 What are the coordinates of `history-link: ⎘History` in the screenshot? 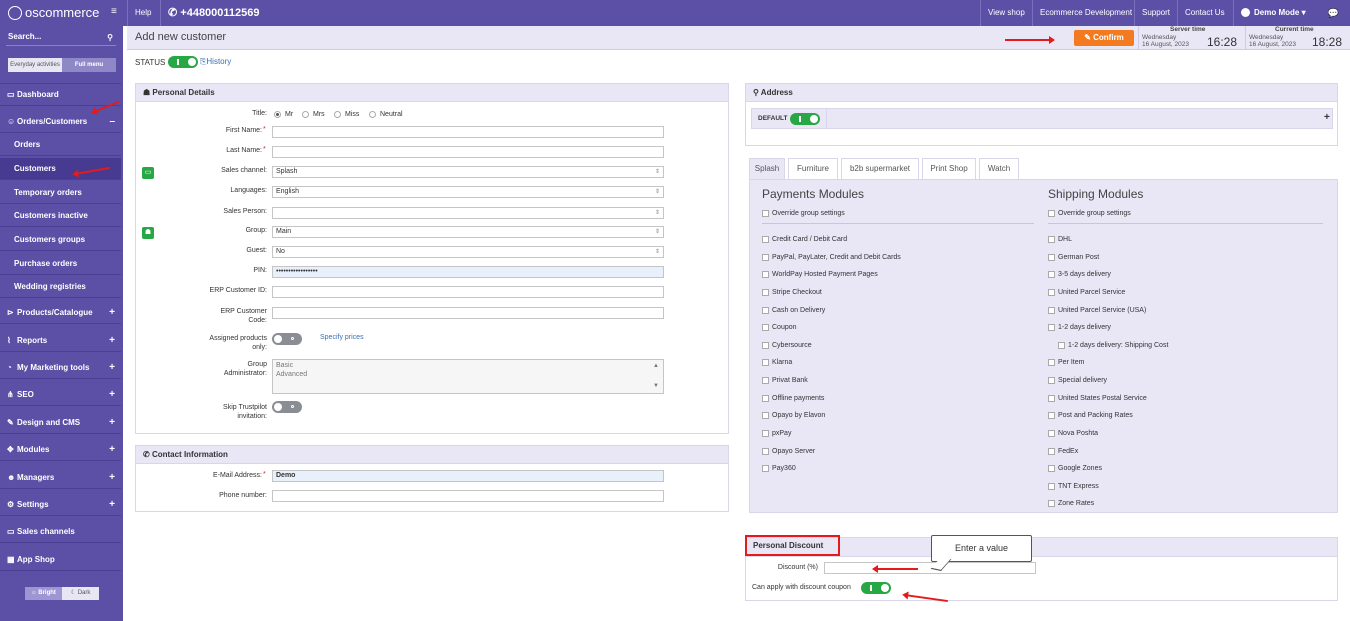 It's located at (215, 62).